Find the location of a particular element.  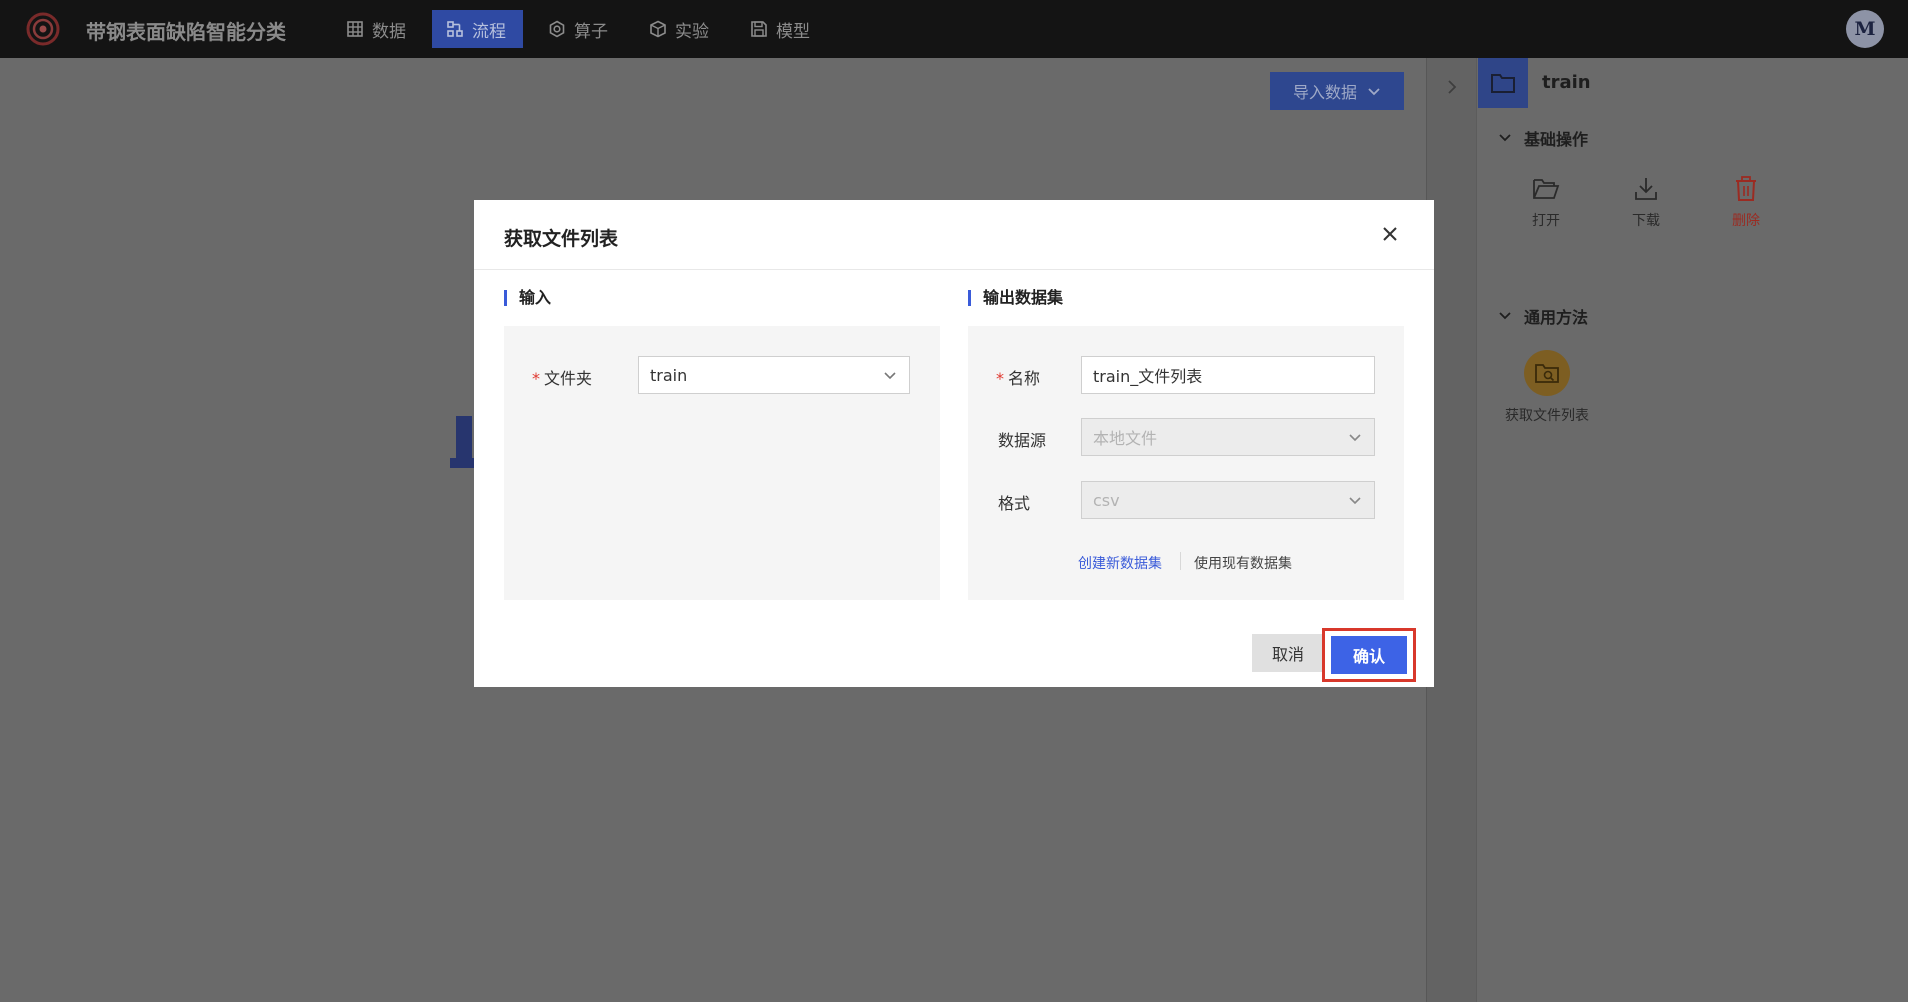

close-icon is located at coordinates (1390, 234).